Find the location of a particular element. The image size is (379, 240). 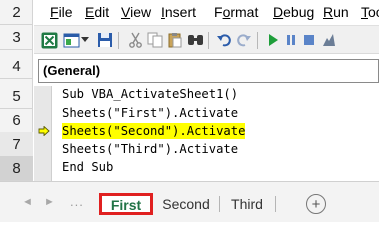

menu-tools-rest: ools is located at coordinates (373, 12).